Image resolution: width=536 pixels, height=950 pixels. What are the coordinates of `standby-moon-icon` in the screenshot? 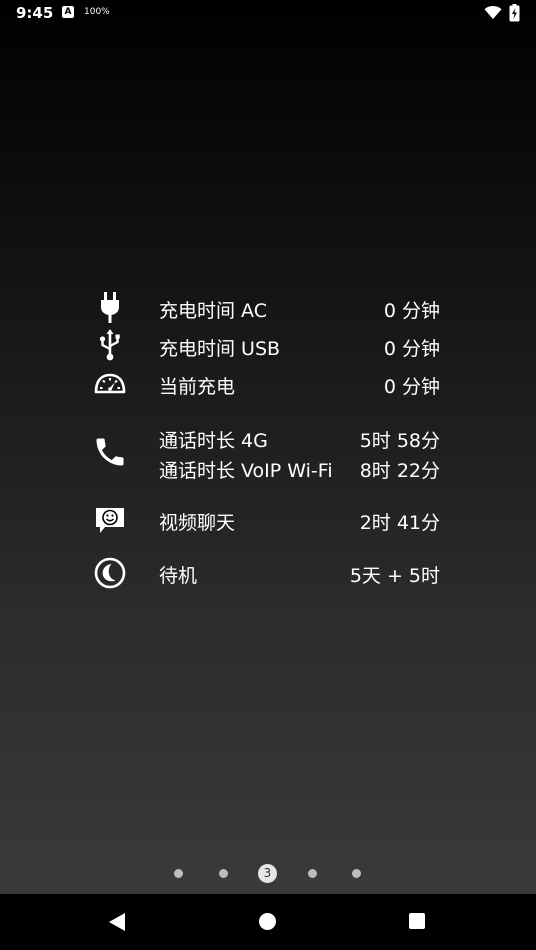 It's located at (110, 573).